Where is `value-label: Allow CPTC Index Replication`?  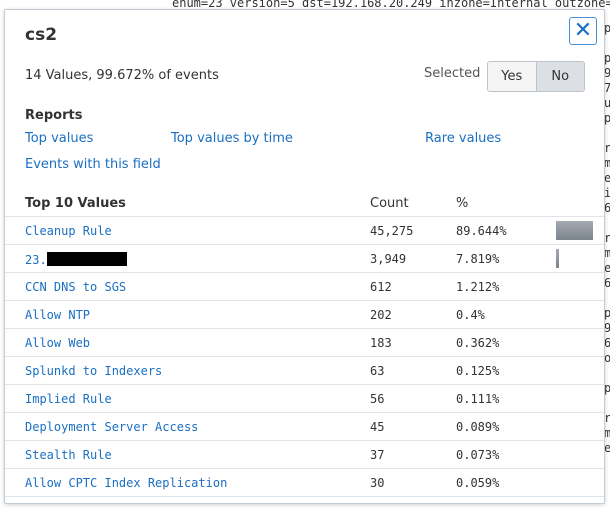
value-label: Allow CPTC Index Replication is located at coordinates (126, 483).